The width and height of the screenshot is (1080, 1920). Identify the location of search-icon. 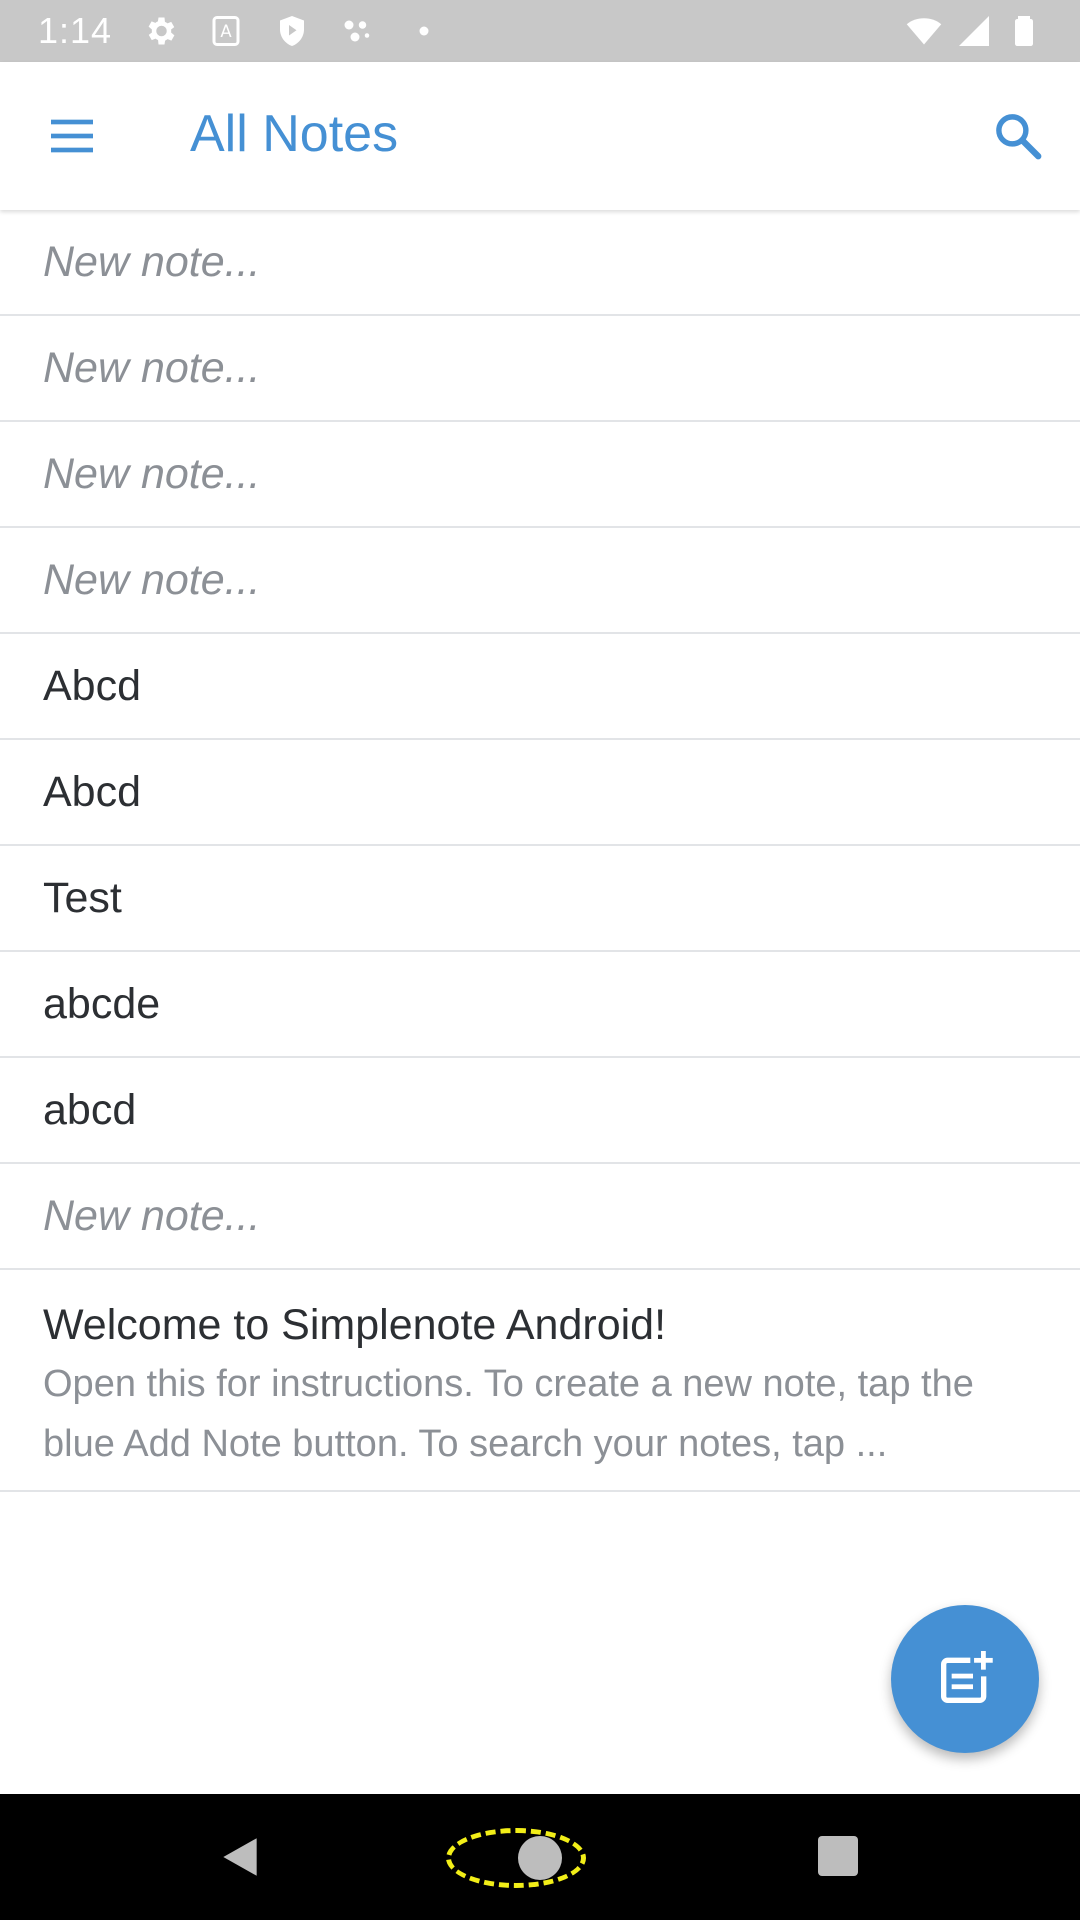
(1019, 137).